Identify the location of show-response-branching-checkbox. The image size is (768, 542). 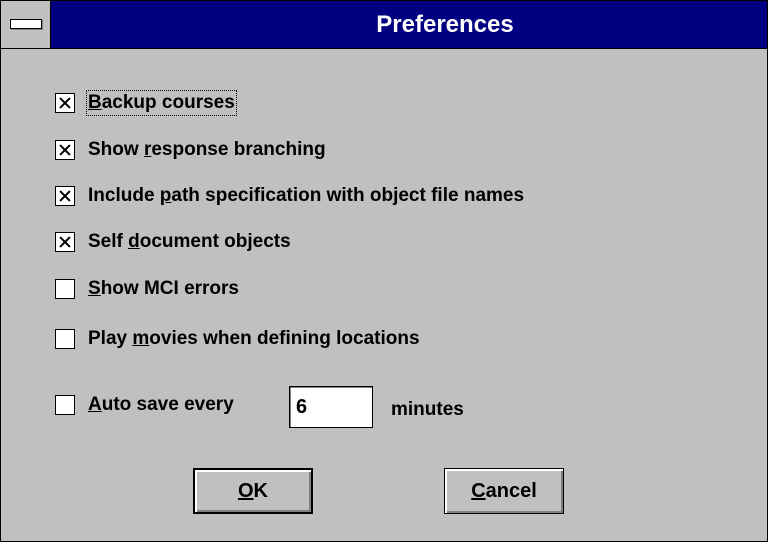
(65, 150).